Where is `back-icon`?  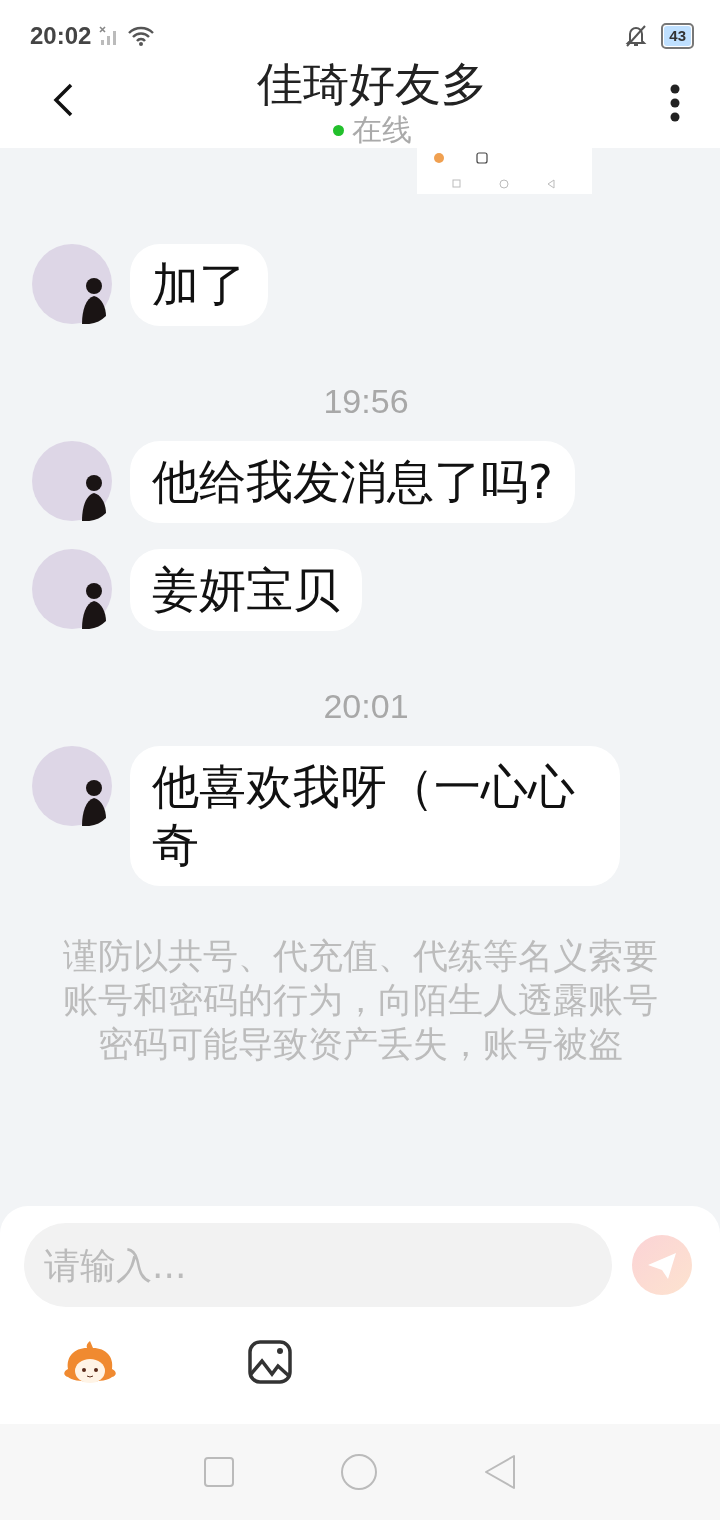 back-icon is located at coordinates (63, 100).